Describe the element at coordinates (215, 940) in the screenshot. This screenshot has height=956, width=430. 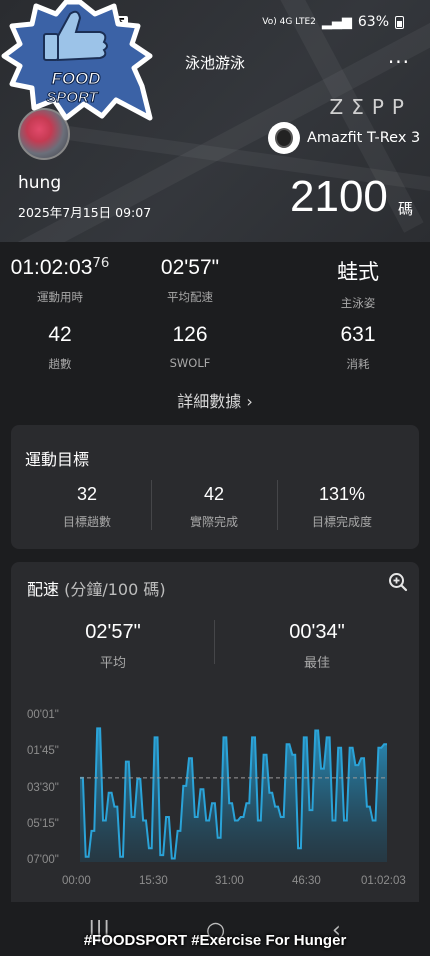
I see `hashtag-overlay: #FOODSPORT #Exercise For Hunger` at that location.